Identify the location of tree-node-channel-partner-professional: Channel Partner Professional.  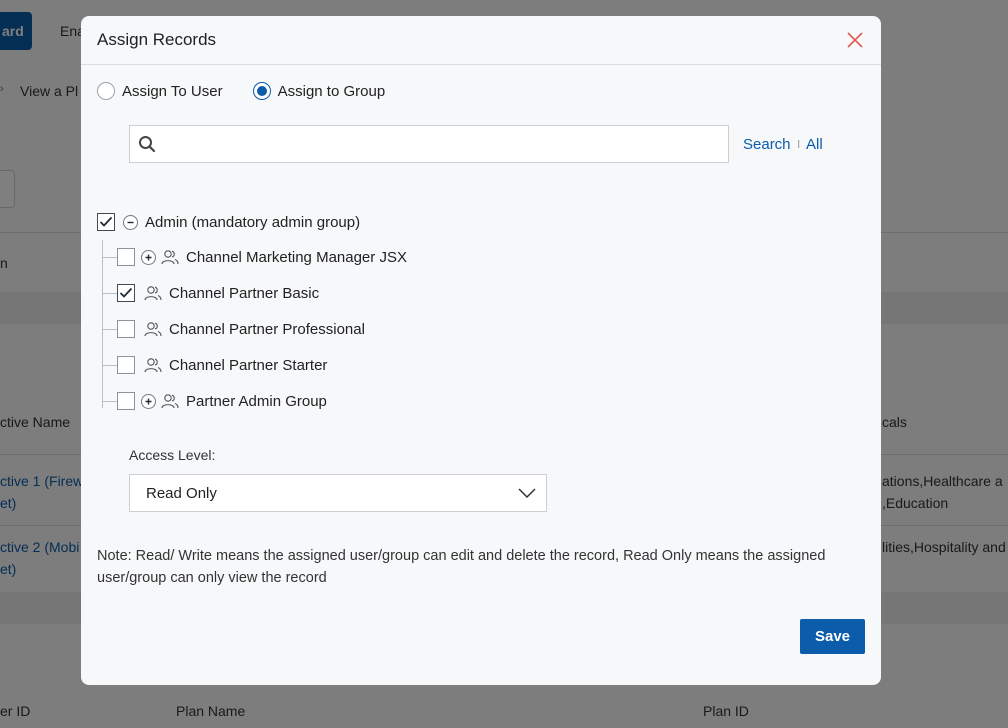
(241, 329).